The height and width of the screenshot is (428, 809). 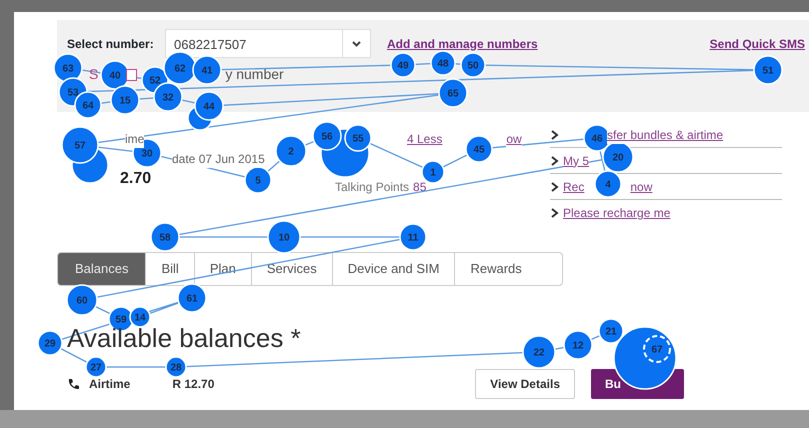 What do you see at coordinates (136, 179) in the screenshot?
I see `amount-text: 2.70` at bounding box center [136, 179].